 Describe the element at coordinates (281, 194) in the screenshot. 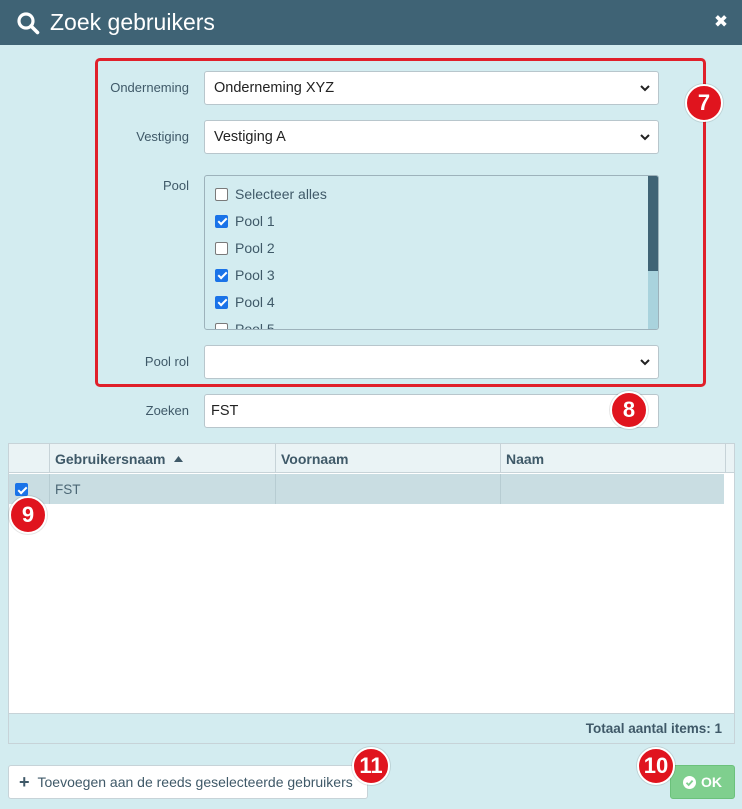

I see `pool-option-label: Selecteer alles` at that location.